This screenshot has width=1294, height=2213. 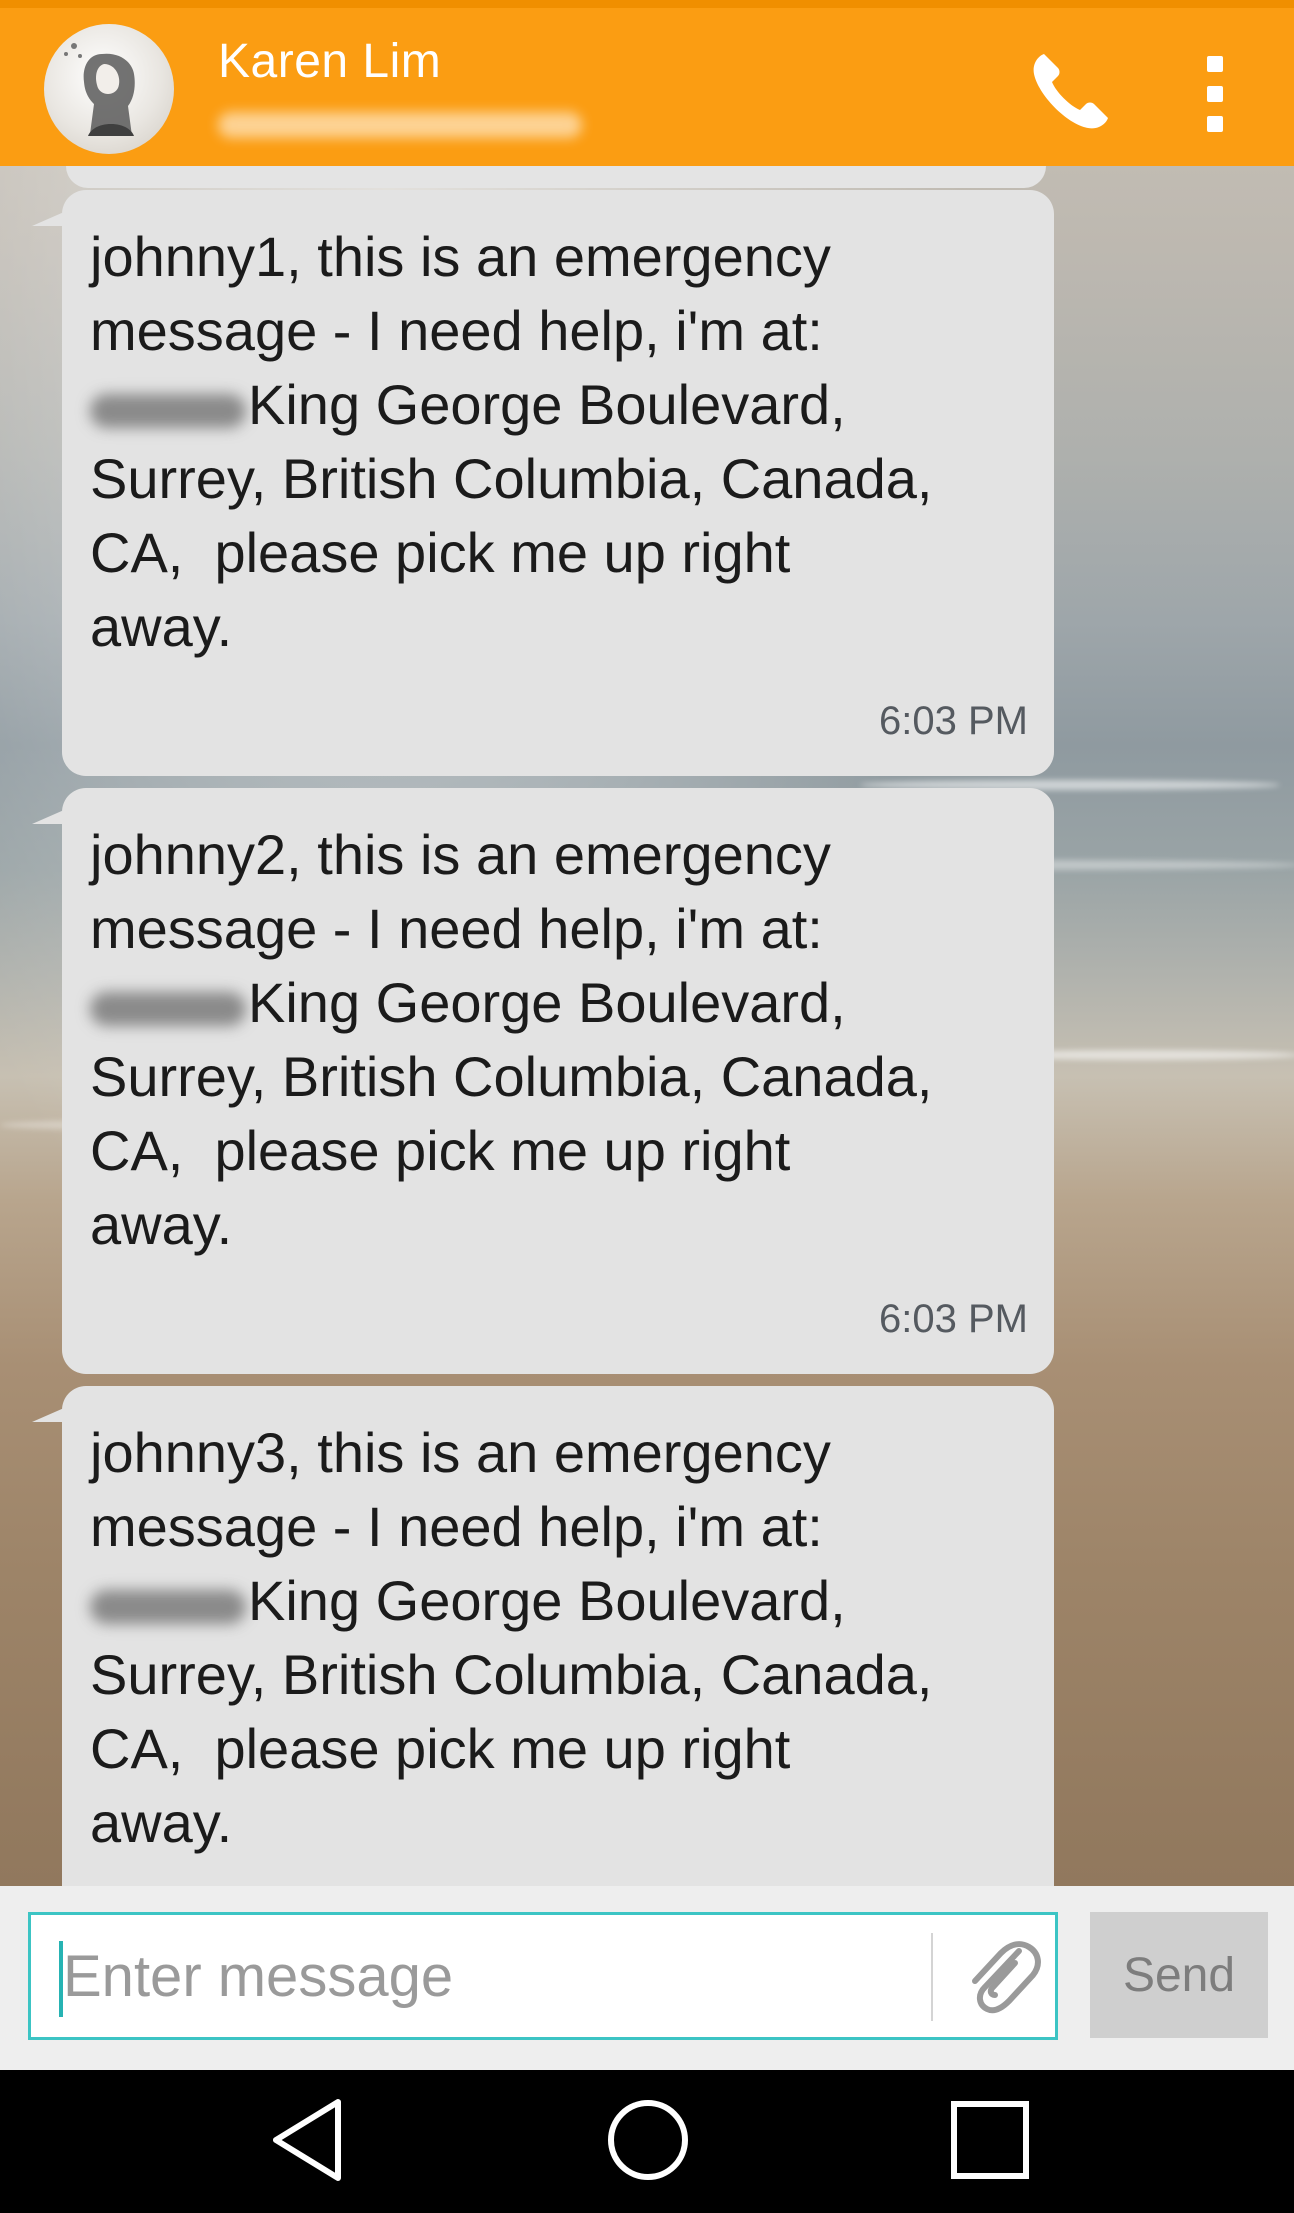 I want to click on recents-button, so click(x=990, y=2140).